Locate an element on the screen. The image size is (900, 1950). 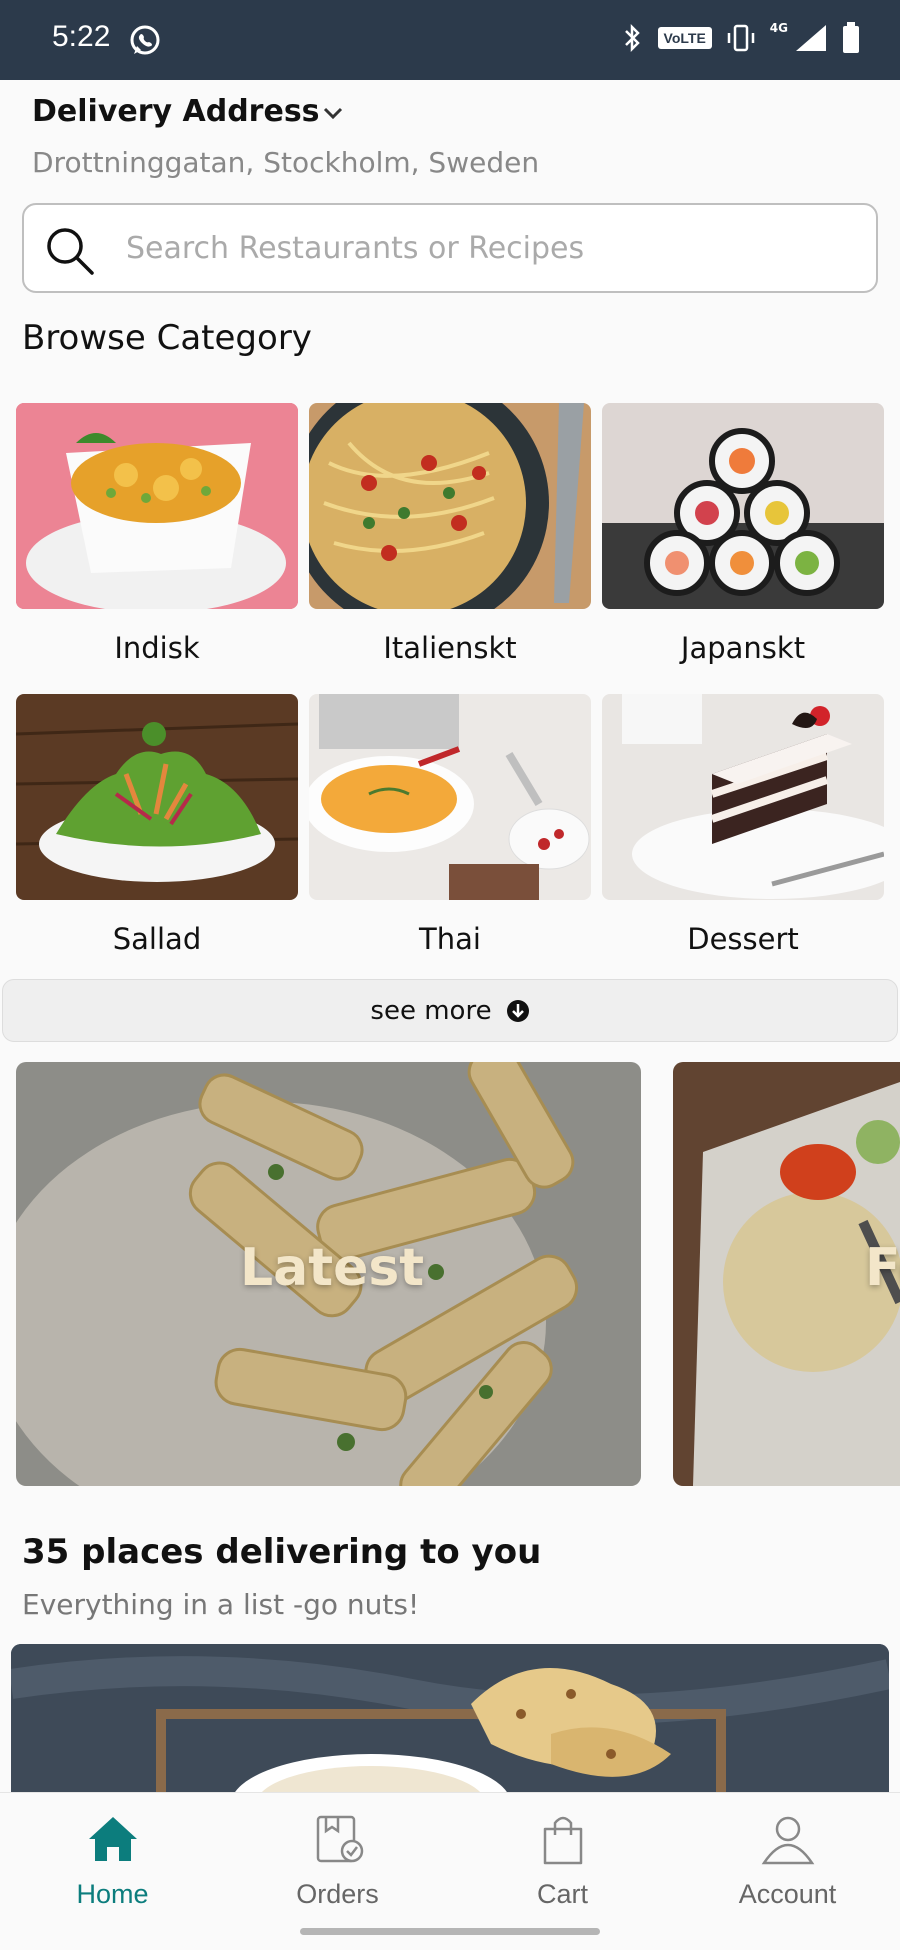
delivery-address-title: Delivery Address is located at coordinates (176, 111).